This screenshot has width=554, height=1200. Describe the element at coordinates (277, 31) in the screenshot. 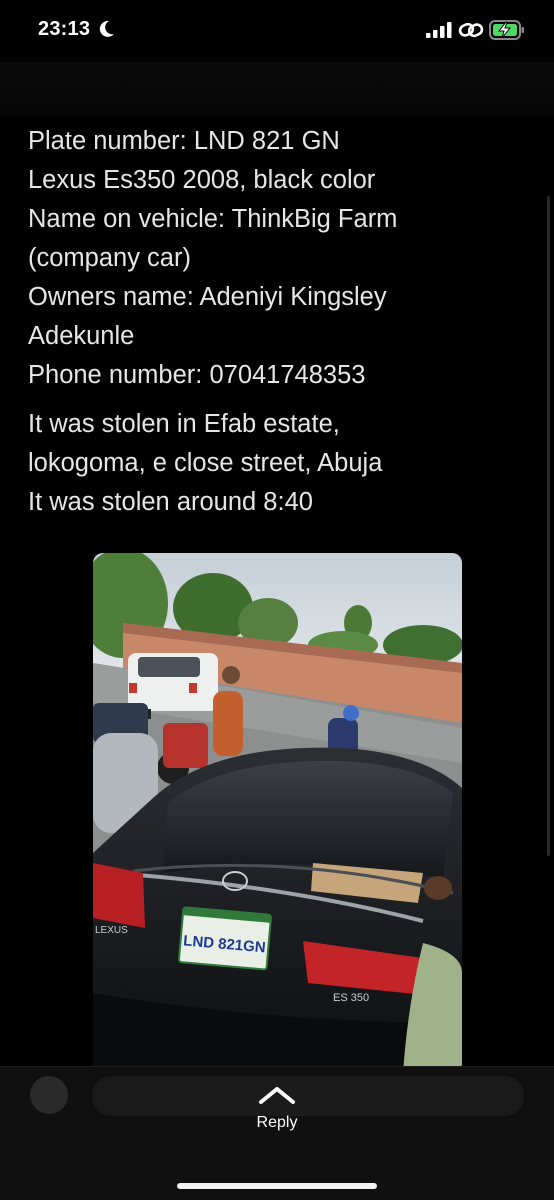

I see `status-bar: 23:13` at that location.